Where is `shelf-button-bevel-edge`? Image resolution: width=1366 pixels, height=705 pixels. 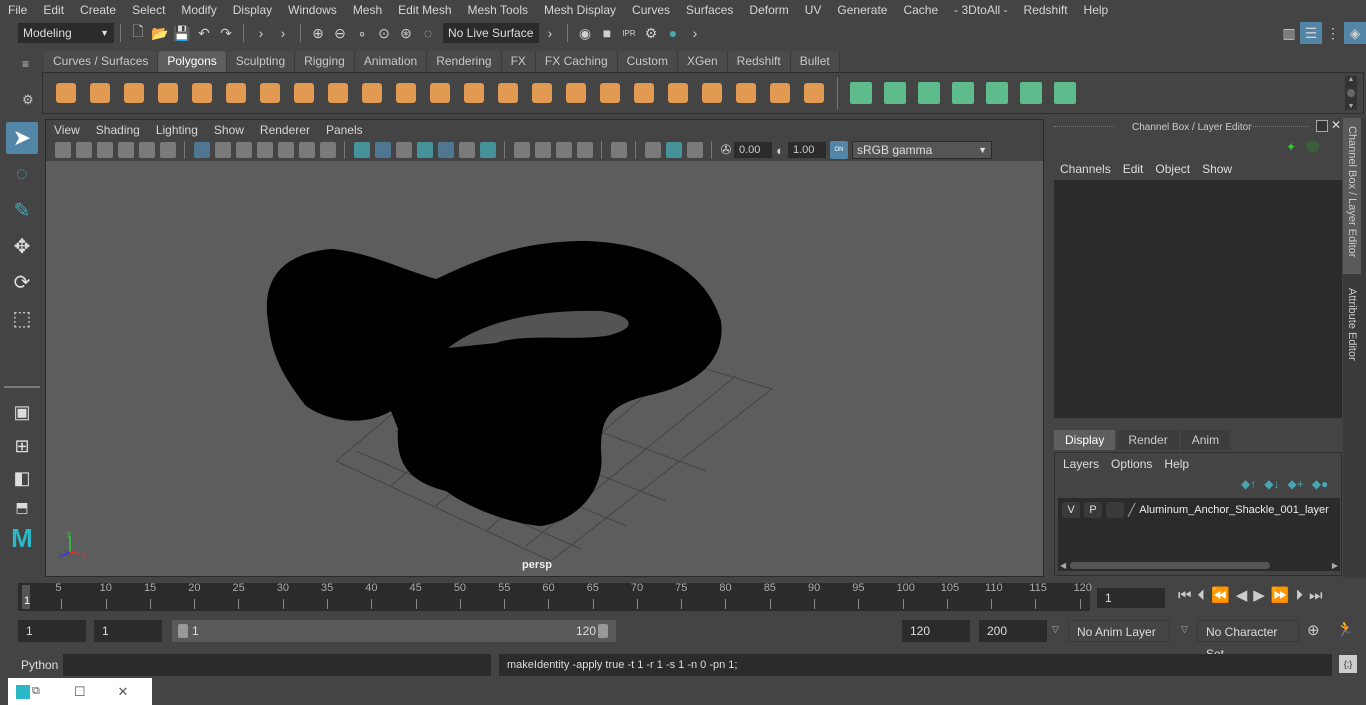
shelf-button-bevel-edge is located at coordinates (712, 93).